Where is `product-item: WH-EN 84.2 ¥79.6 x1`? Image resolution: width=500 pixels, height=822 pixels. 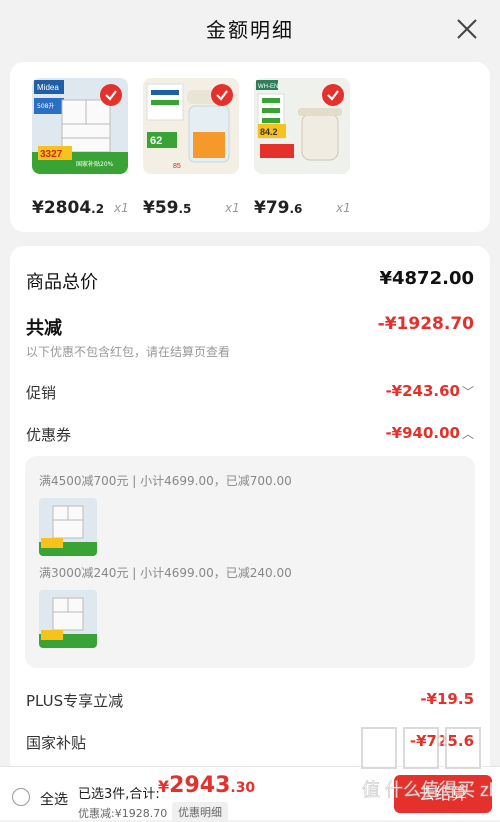
product-item: WH-EN 84.2 ¥79.6 x1 is located at coordinates (304, 148).